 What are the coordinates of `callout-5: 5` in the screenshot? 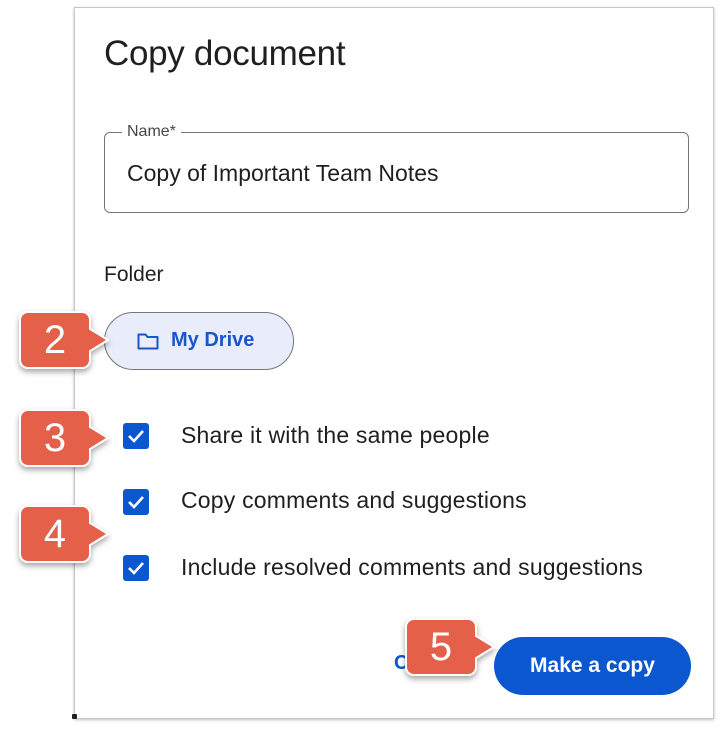 It's located at (455, 647).